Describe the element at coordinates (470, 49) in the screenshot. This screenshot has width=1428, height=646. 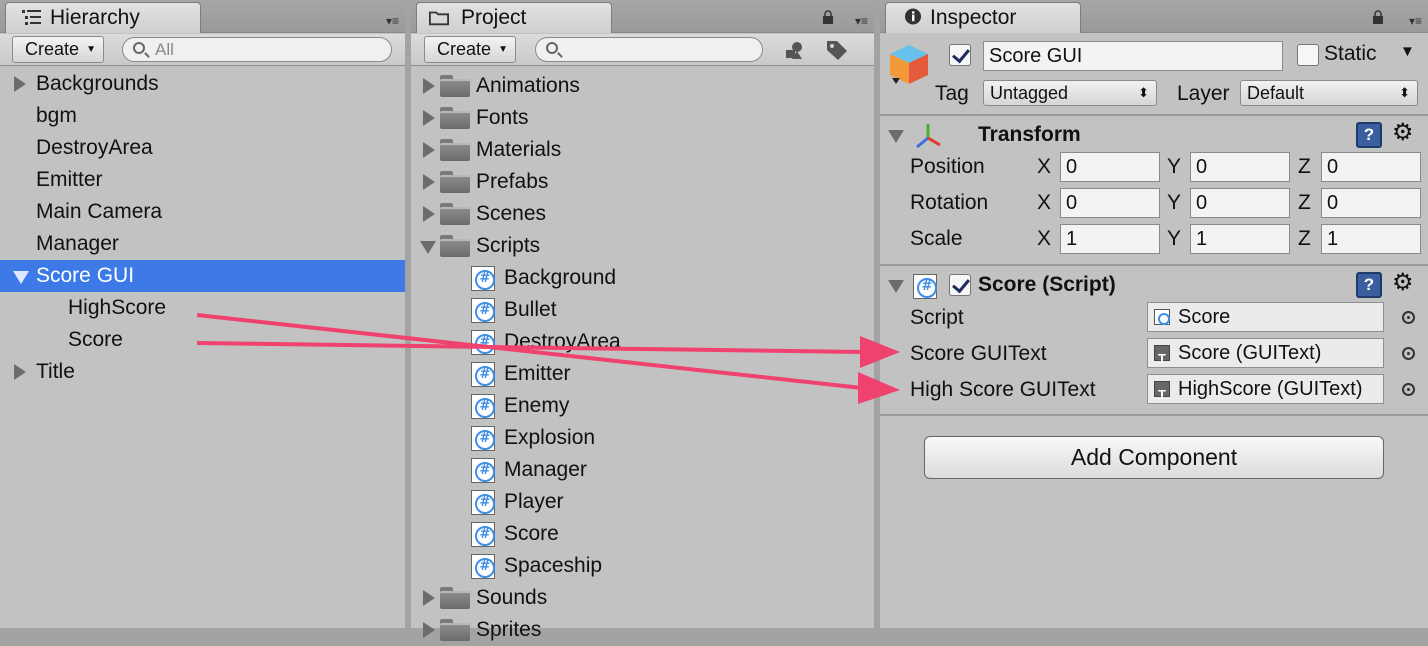
I see `project-create-button: Create ▼` at that location.